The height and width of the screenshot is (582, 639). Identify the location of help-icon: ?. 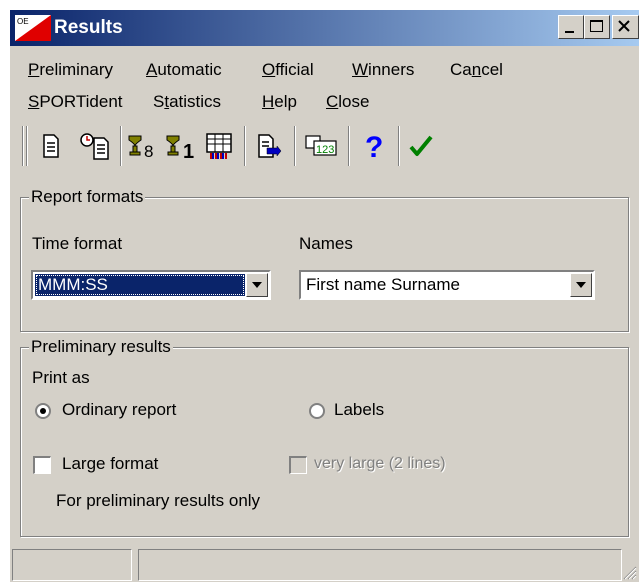
(374, 146).